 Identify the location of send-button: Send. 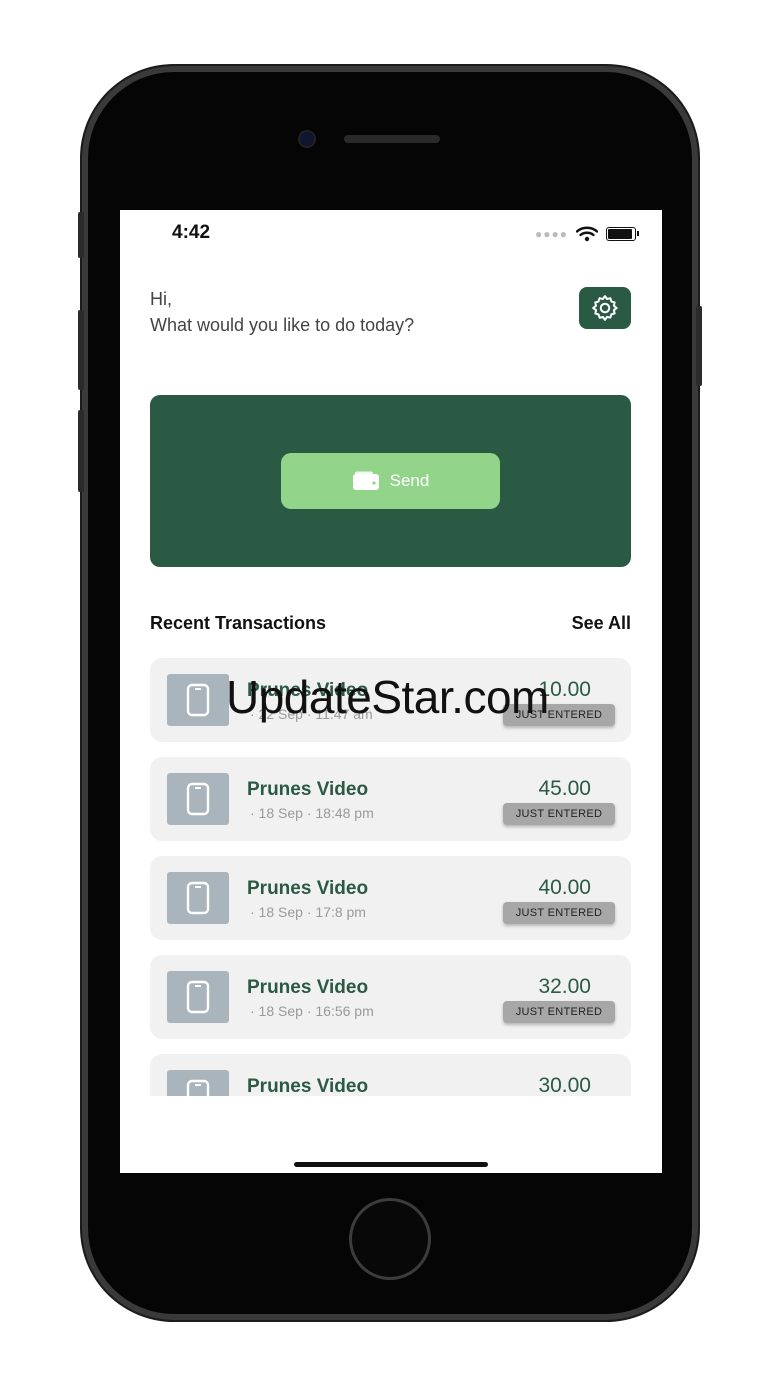
(390, 481).